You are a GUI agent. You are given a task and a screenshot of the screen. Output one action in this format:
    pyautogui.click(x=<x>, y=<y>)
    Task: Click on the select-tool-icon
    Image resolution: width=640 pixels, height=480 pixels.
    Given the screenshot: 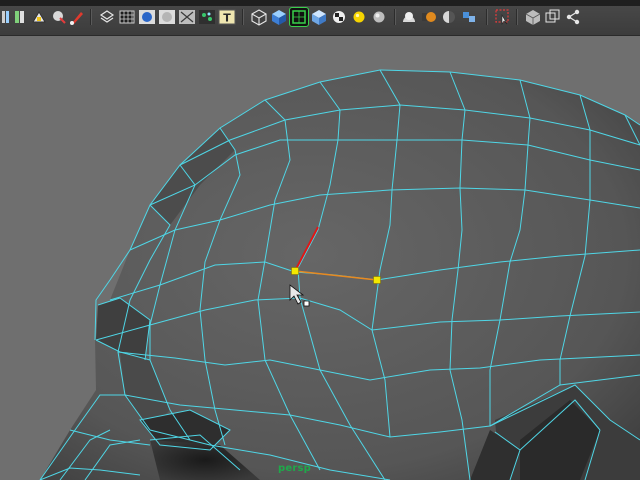 What is the action you would take?
    pyautogui.click(x=503, y=17)
    